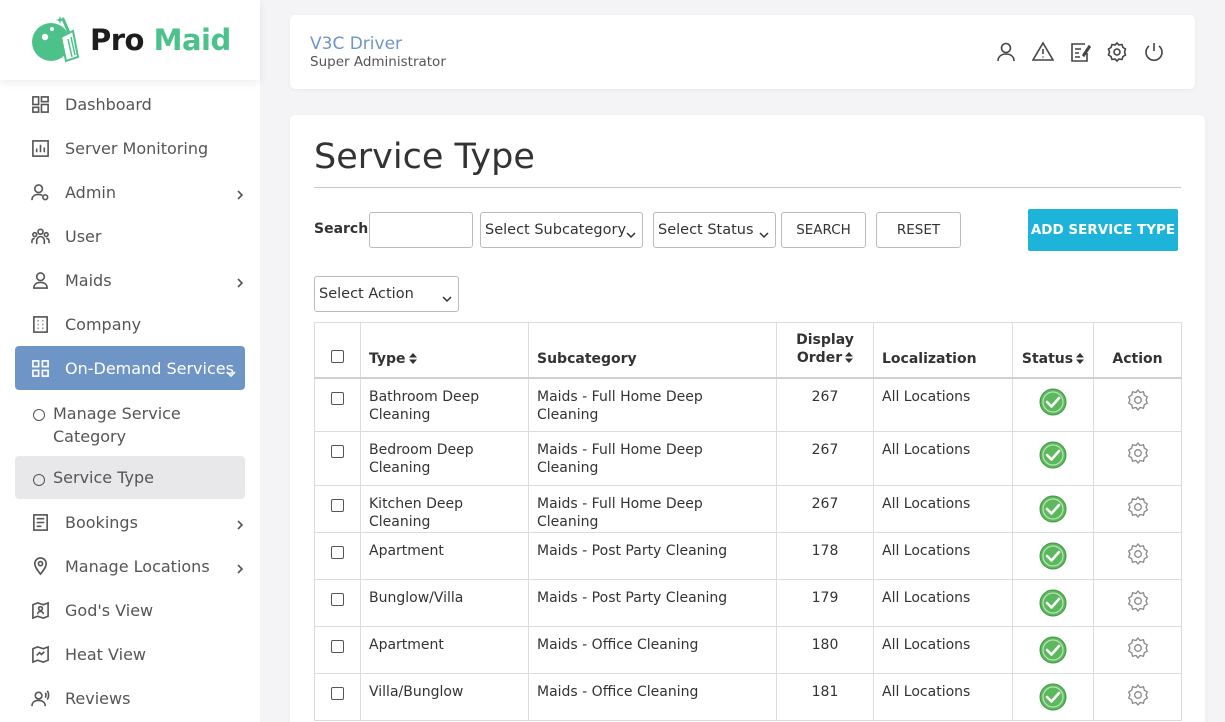  What do you see at coordinates (40, 522) in the screenshot?
I see `document-icon` at bounding box center [40, 522].